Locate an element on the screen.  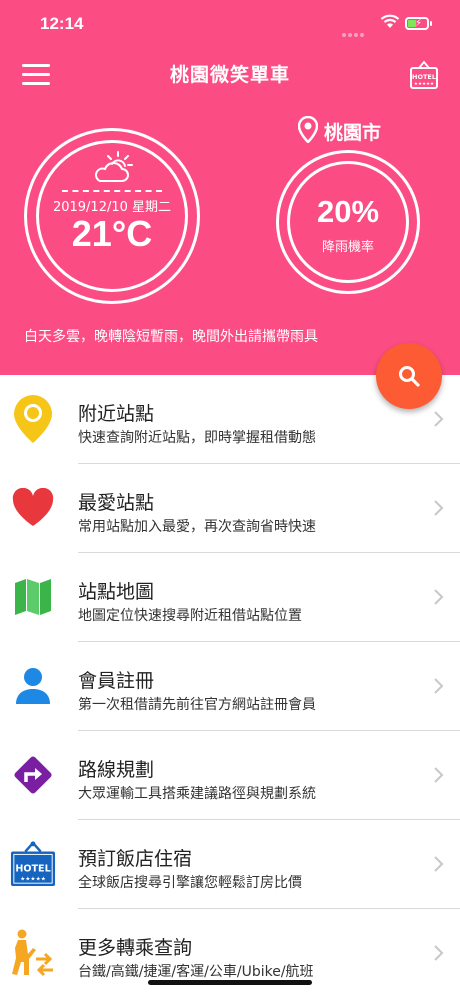
status-time: 12:14 is located at coordinates (62, 23).